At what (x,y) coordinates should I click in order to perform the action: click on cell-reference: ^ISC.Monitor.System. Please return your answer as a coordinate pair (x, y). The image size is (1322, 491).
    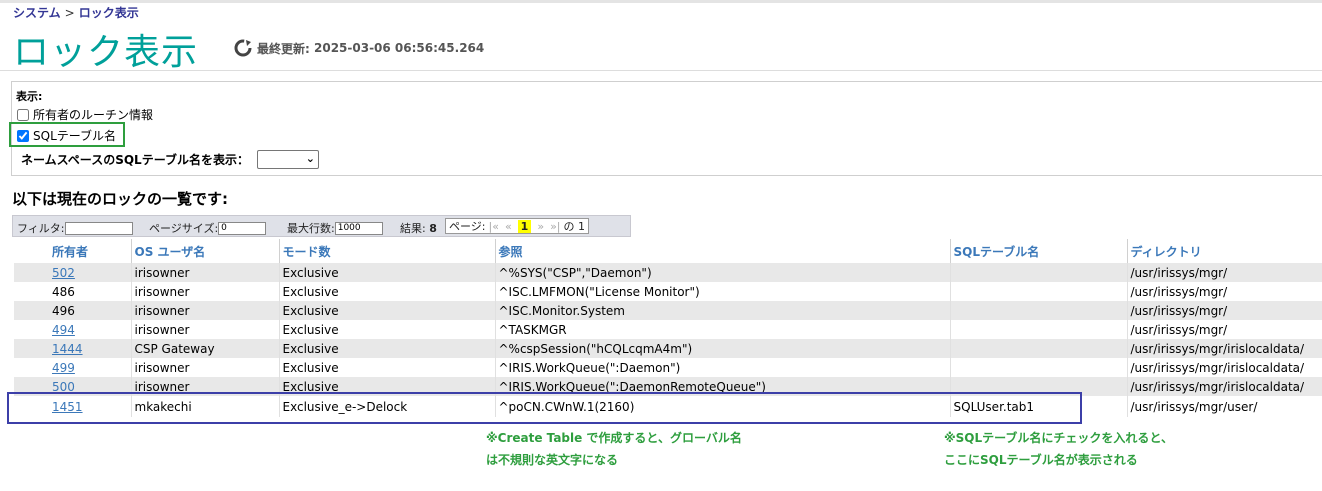
    Looking at the image, I should click on (723, 310).